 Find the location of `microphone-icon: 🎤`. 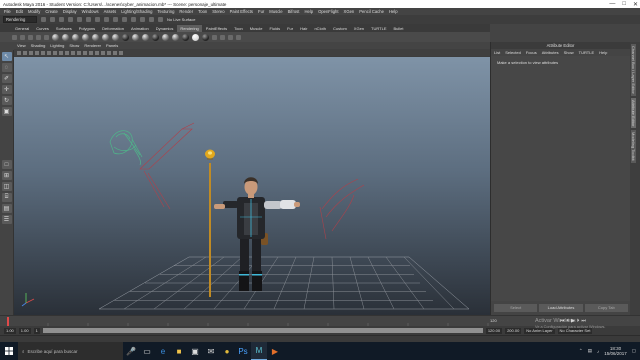

microphone-icon: 🎤 is located at coordinates (131, 351).